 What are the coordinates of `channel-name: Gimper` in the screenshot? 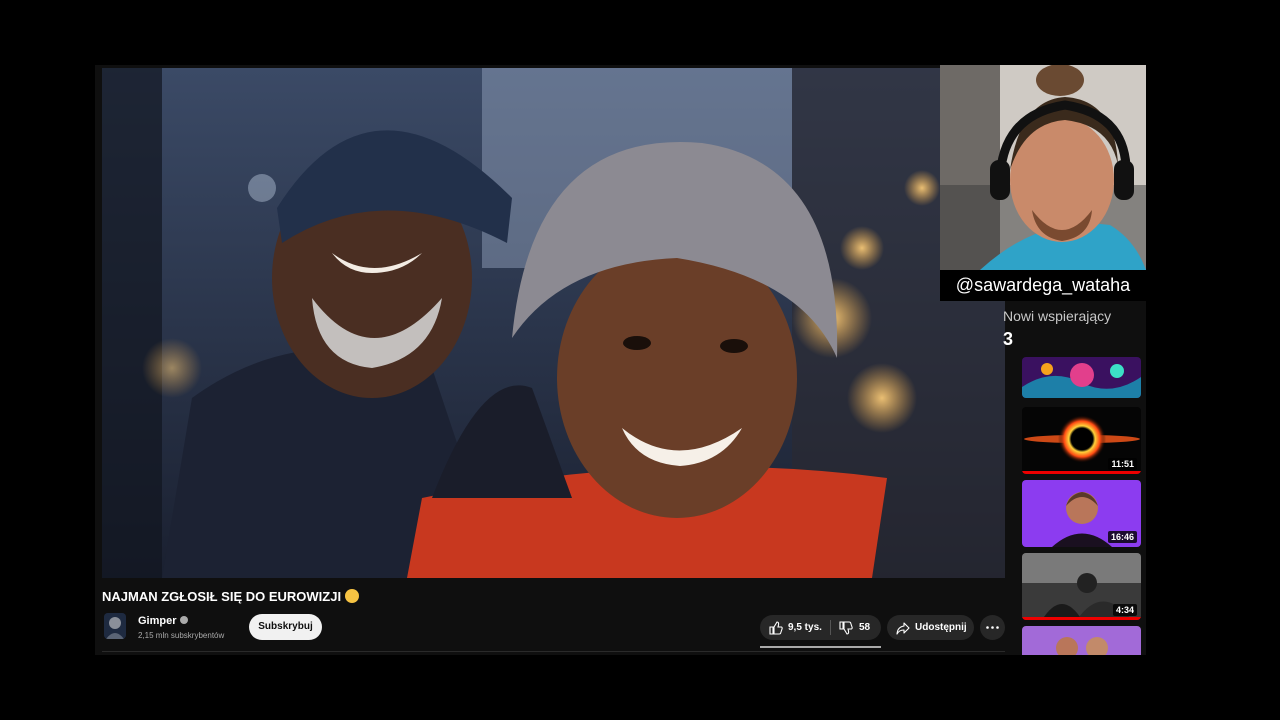 It's located at (163, 621).